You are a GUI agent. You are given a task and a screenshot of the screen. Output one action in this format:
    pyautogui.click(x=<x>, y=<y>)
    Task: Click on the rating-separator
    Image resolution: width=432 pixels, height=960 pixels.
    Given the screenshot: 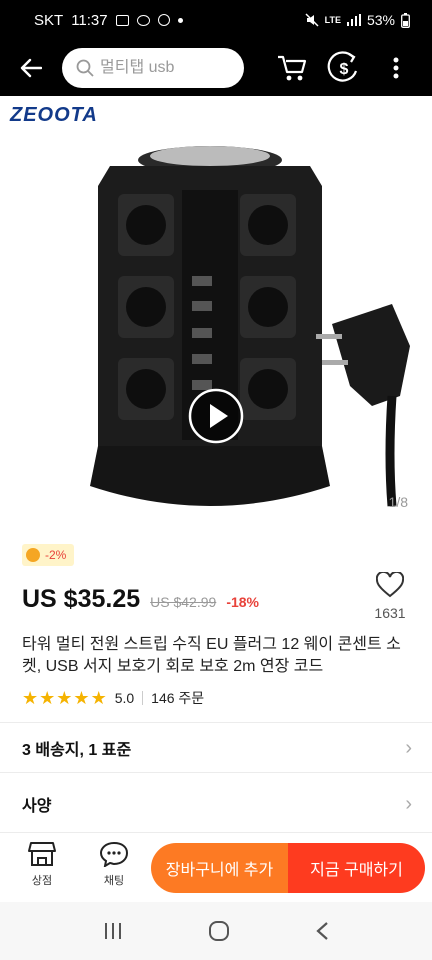 What is the action you would take?
    pyautogui.click(x=143, y=698)
    